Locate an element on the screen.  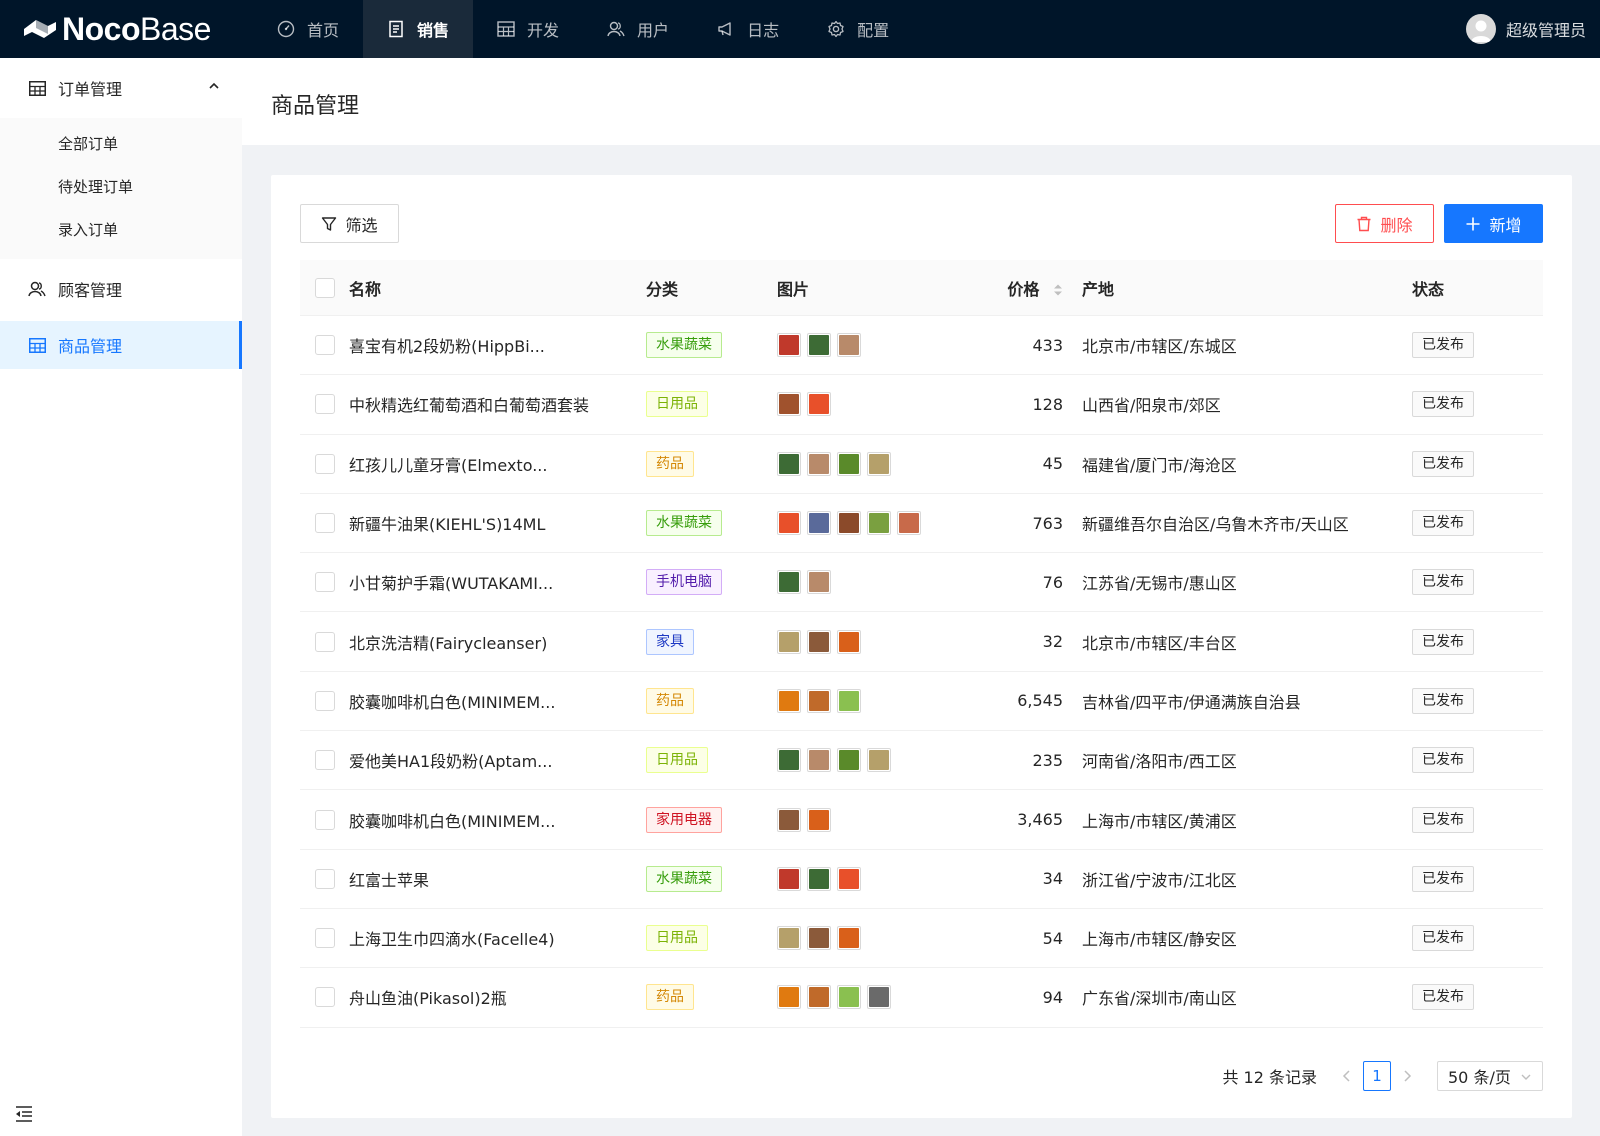
sidebar-item-customers: 顾客管理 is located at coordinates (121, 289).